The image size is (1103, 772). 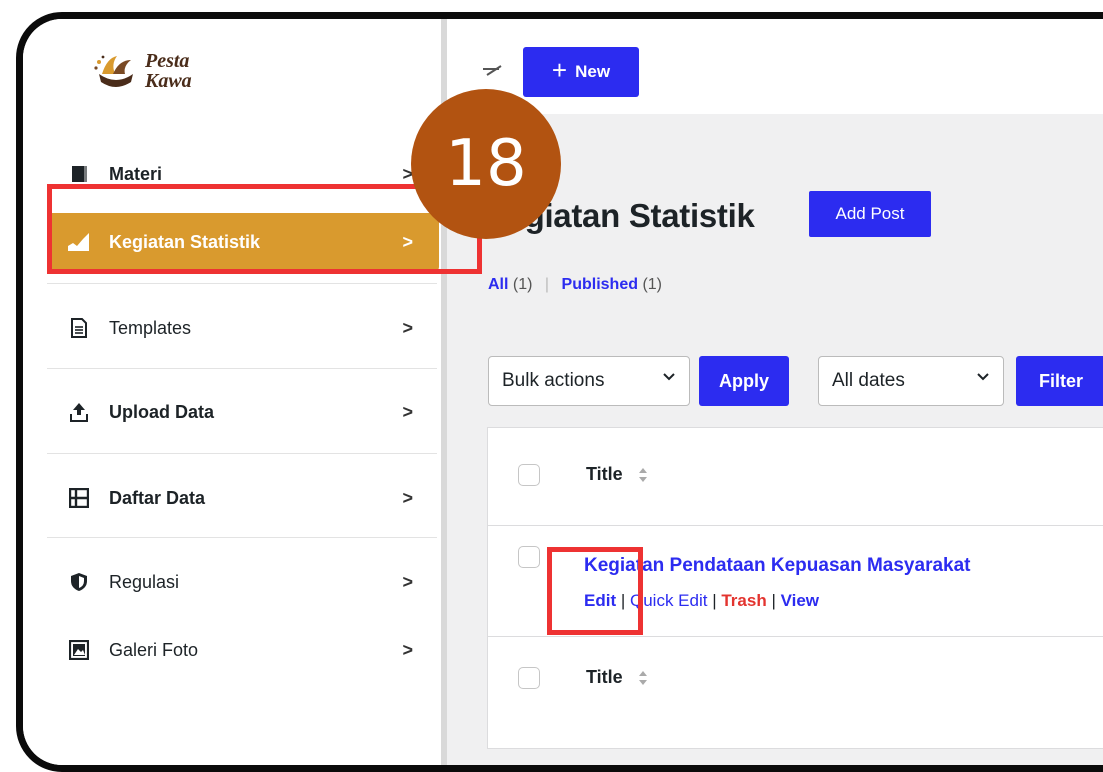 I want to click on status-filter-links: All (1) | Published (1), so click(x=575, y=285).